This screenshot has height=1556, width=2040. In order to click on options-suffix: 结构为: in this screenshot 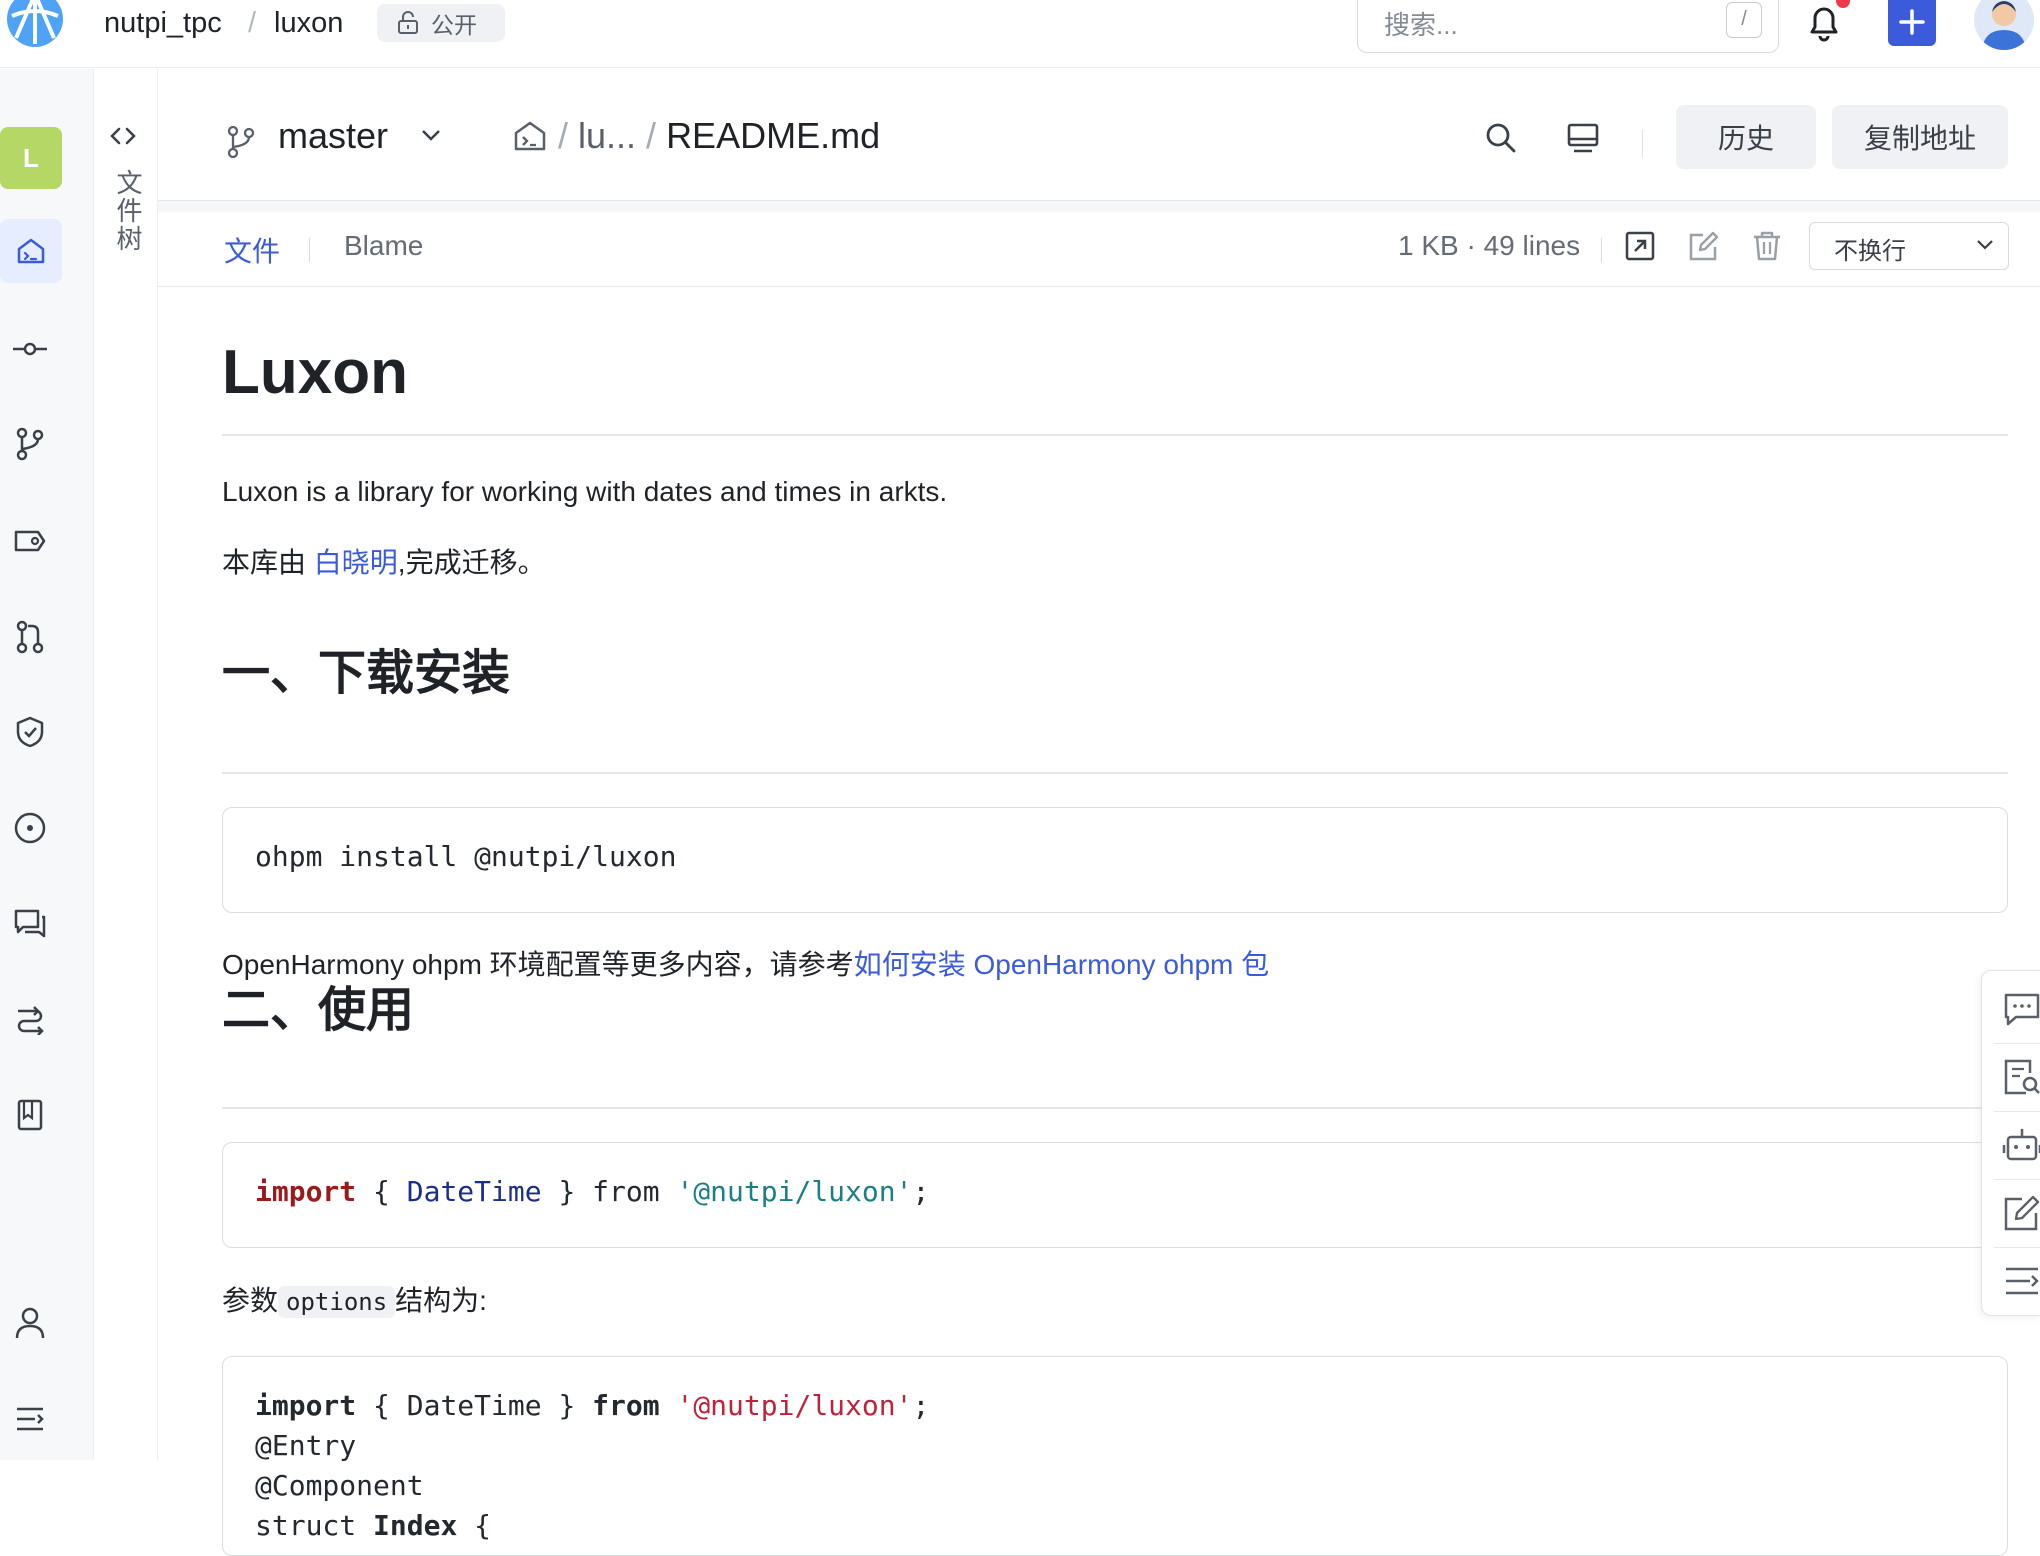, I will do `click(441, 1300)`.